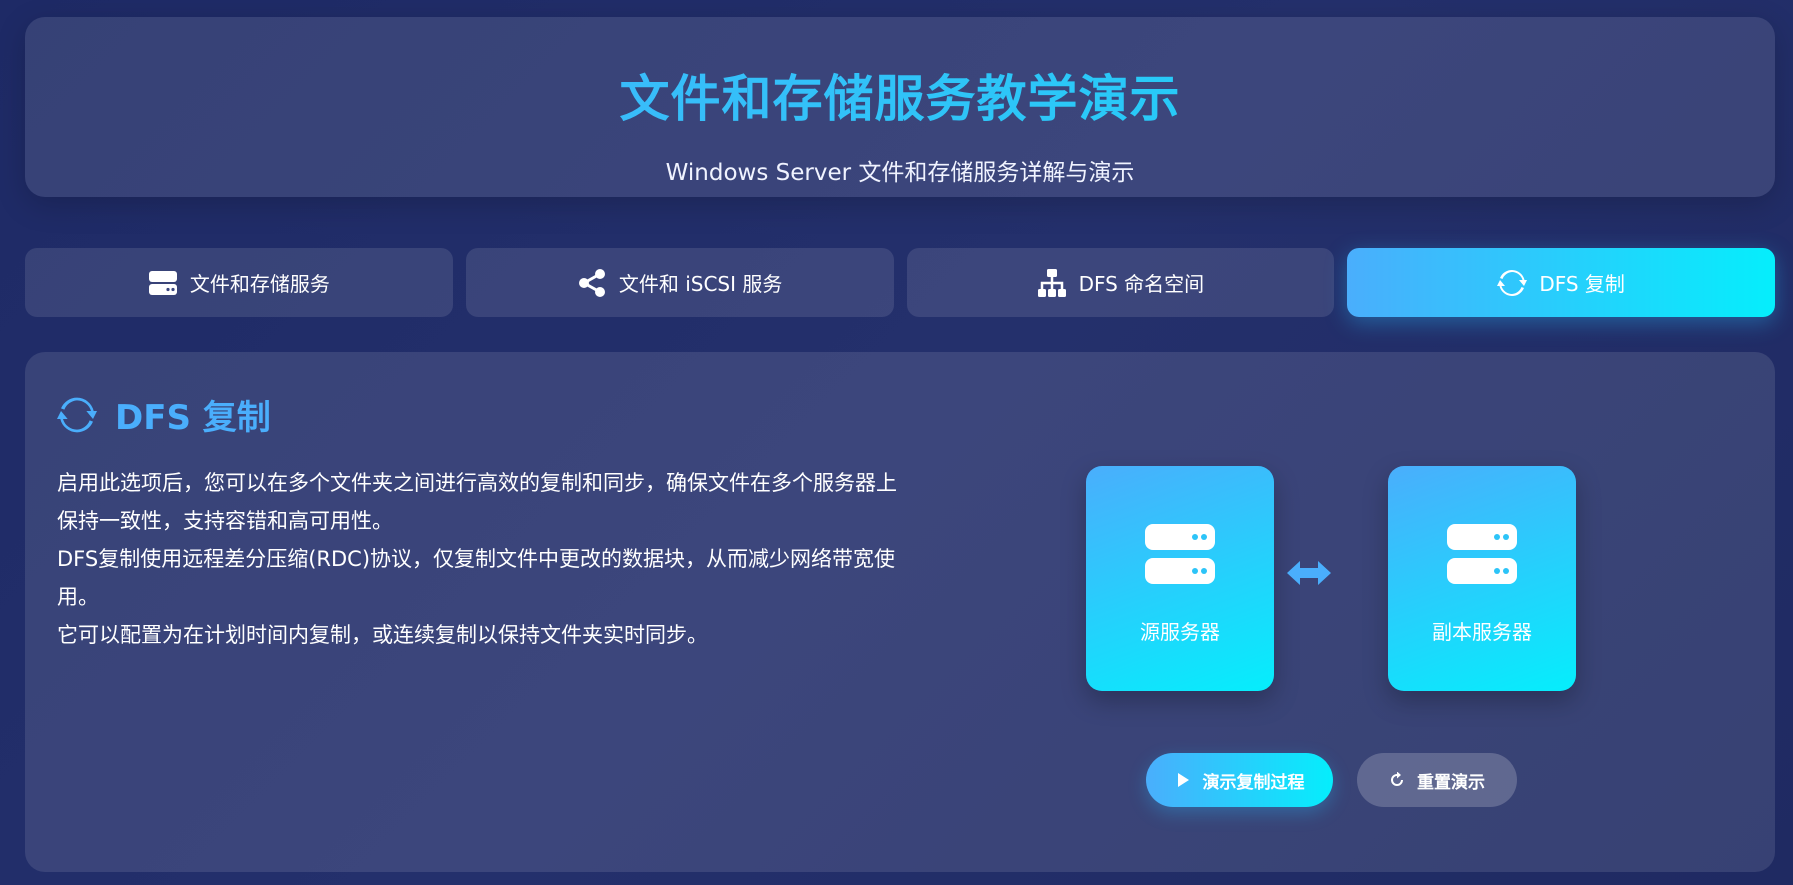 The width and height of the screenshot is (1793, 885). Describe the element at coordinates (1451, 782) in the screenshot. I see `reset-demo-label: 重置演示` at that location.